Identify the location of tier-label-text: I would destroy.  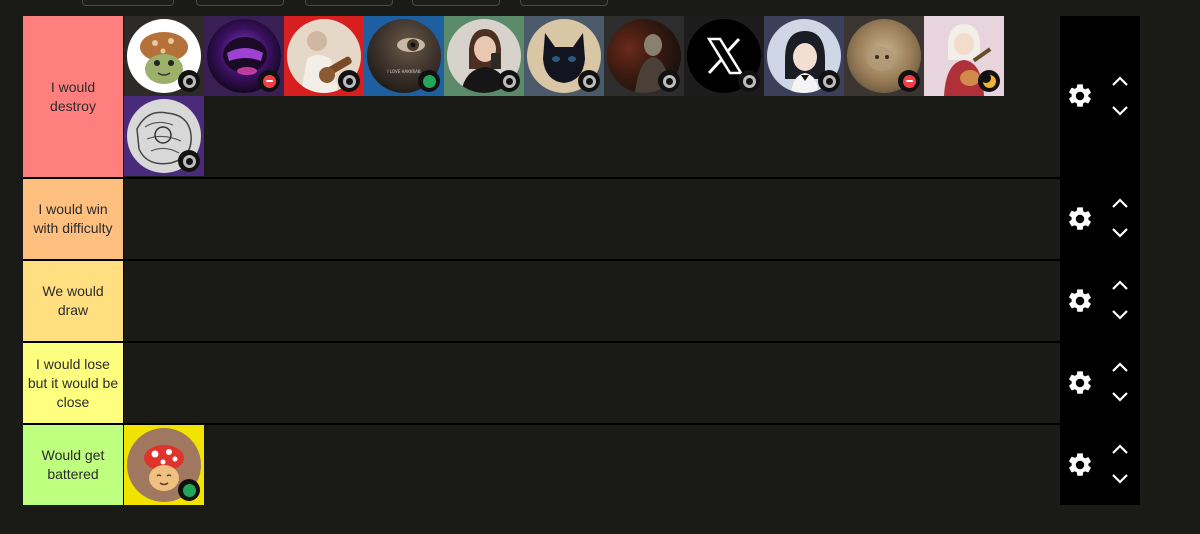
(73, 96).